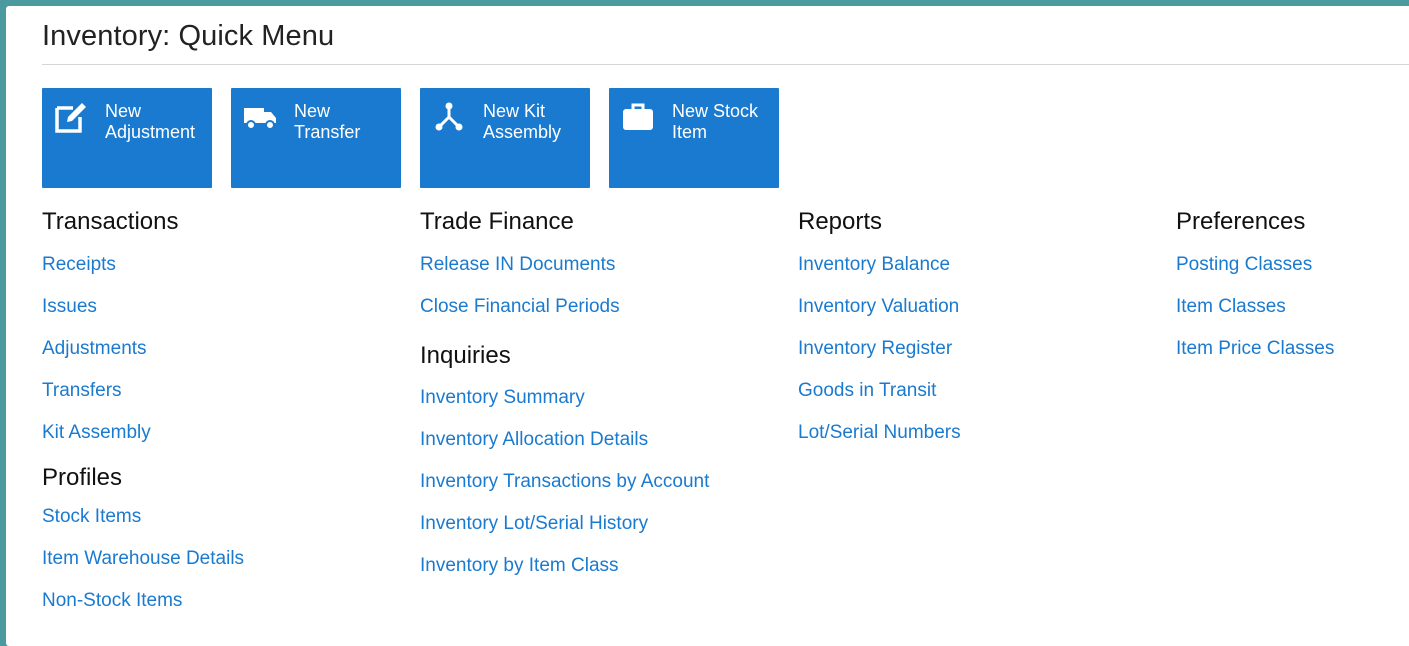 This screenshot has width=1409, height=646. What do you see at coordinates (143, 567) in the screenshot?
I see `link-item-warehouse-details: Item Warehouse Details` at bounding box center [143, 567].